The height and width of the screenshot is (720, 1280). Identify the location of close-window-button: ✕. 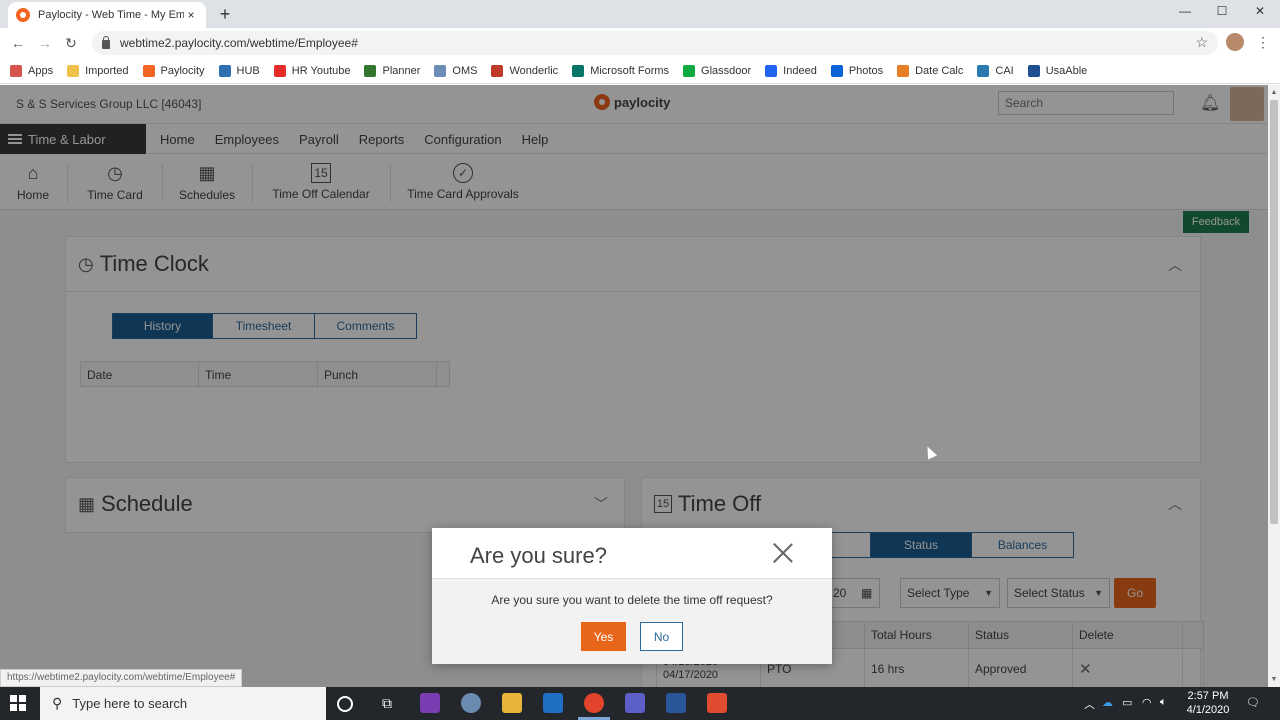
(1260, 11).